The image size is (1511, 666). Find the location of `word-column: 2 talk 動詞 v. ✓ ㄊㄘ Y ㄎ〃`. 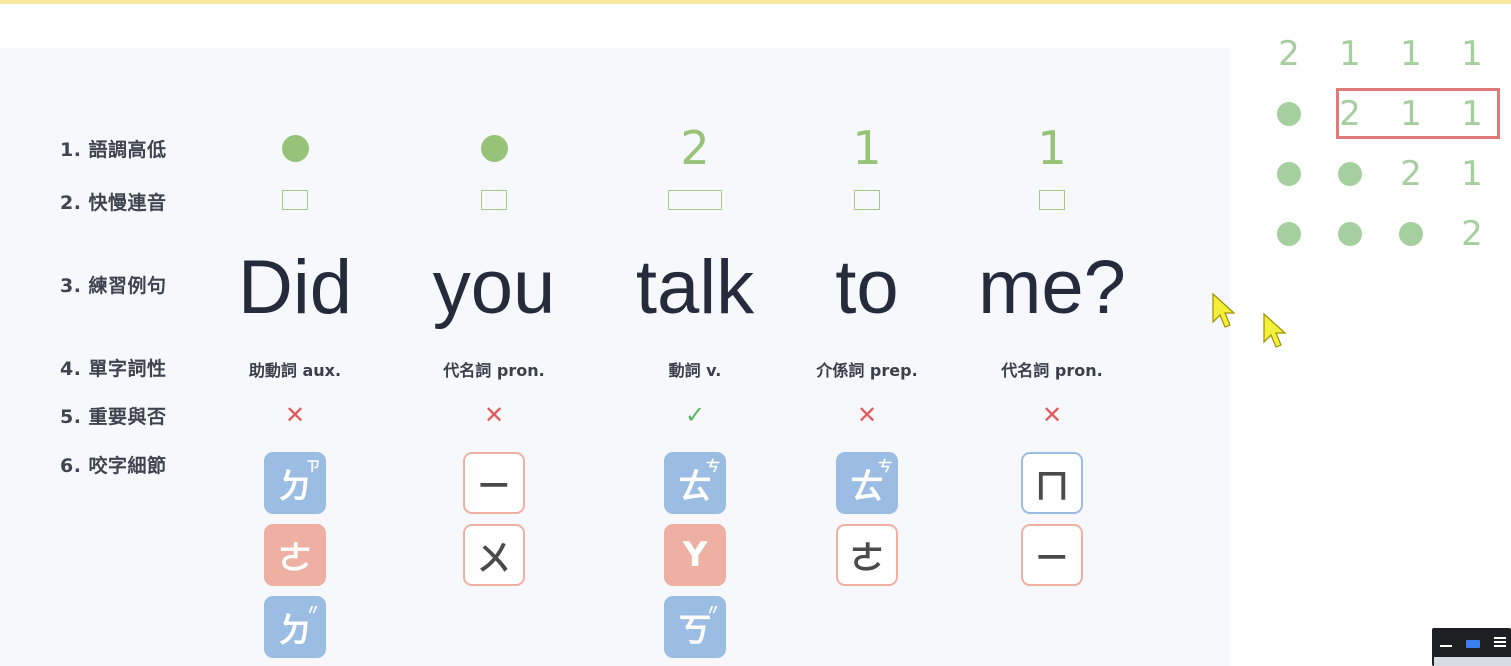

word-column: 2 talk 動詞 v. ✓ ㄊㄘ Y ㄎ〃 is located at coordinates (695, 333).